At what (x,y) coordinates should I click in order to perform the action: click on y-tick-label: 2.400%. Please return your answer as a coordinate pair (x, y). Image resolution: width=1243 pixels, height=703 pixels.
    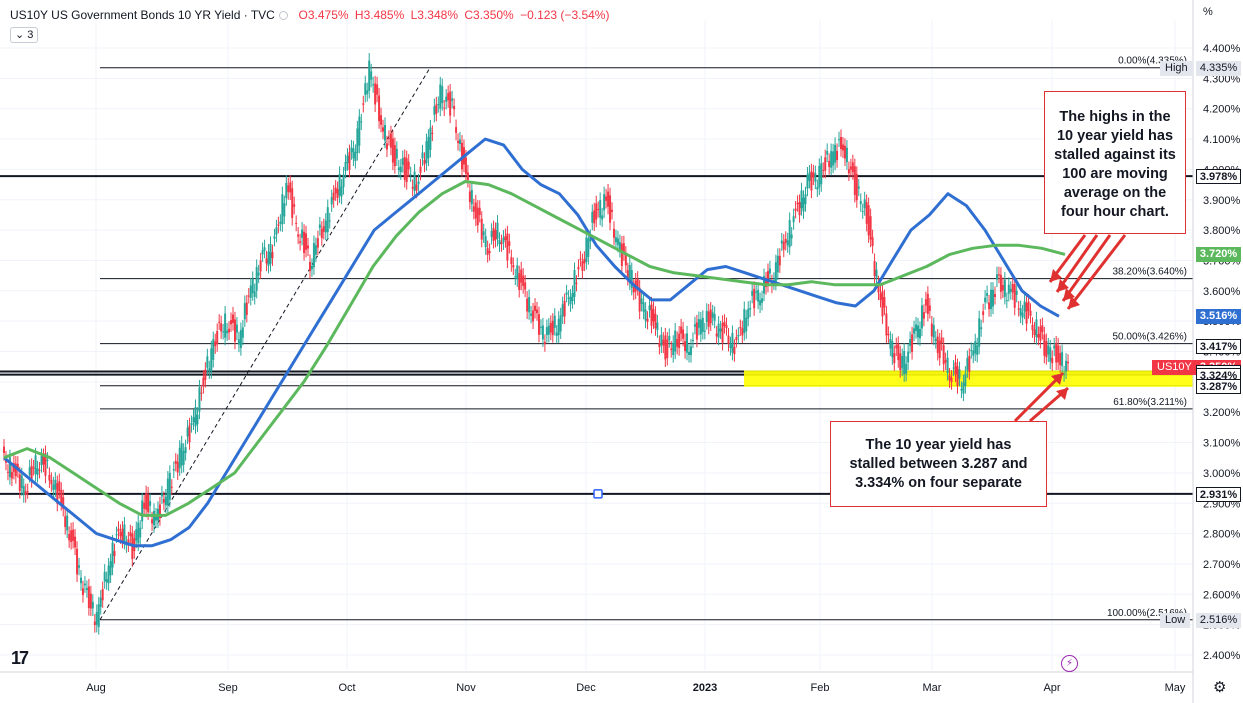
    Looking at the image, I should click on (1222, 656).